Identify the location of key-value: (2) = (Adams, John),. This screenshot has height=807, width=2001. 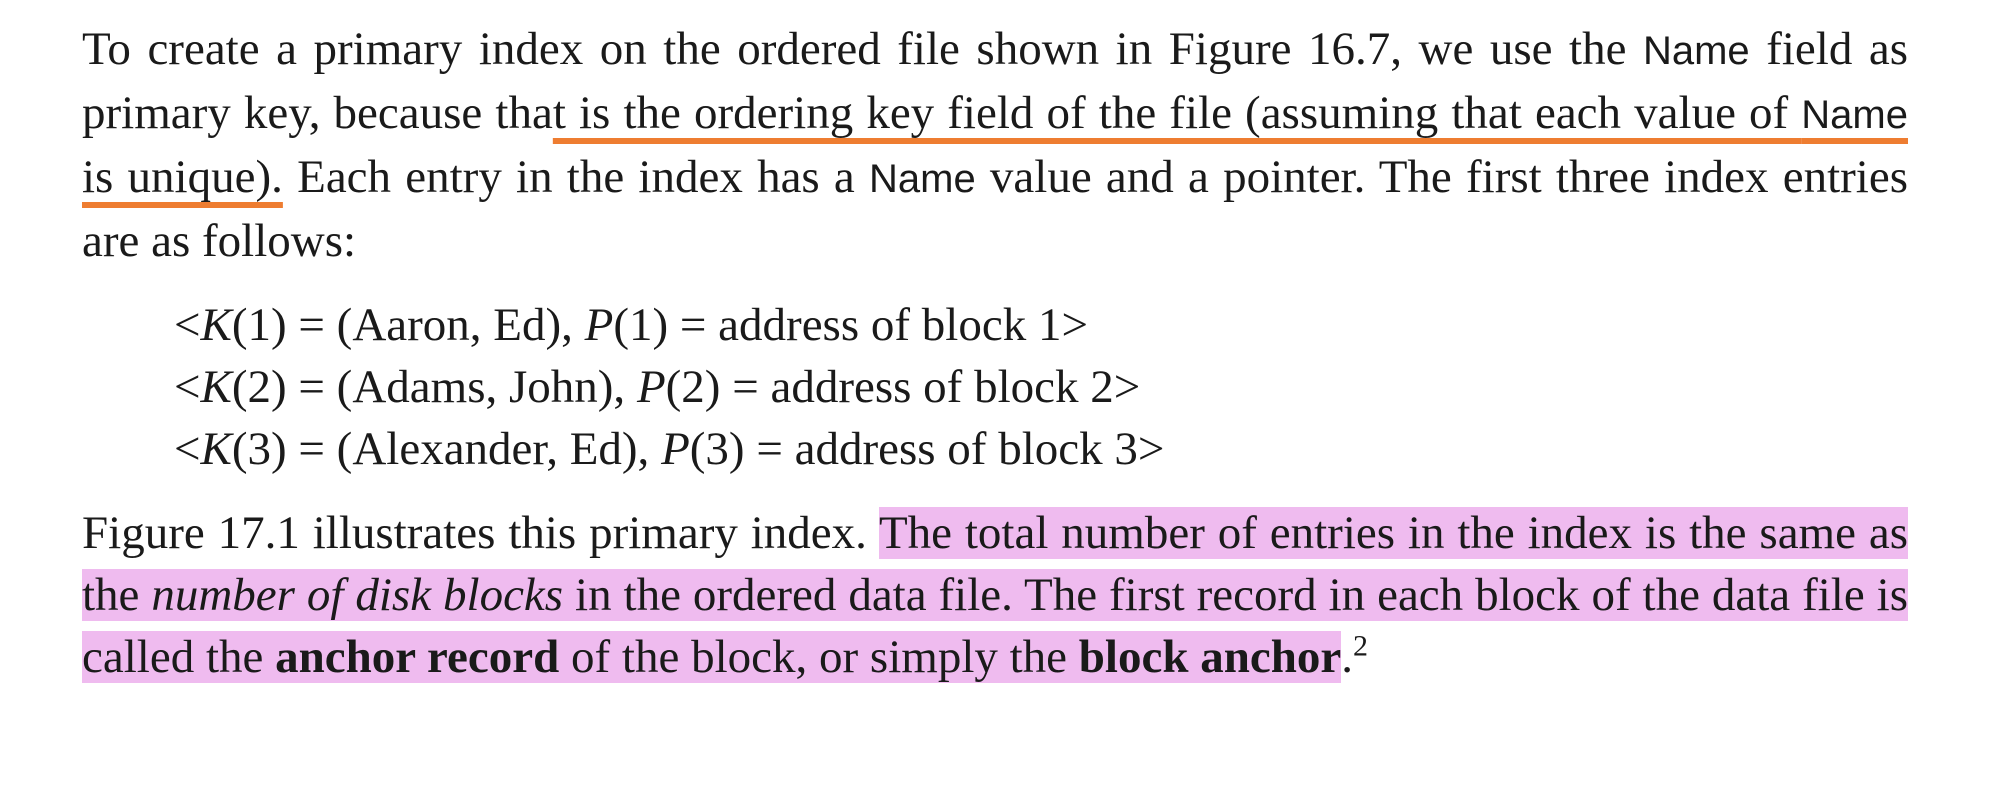
(434, 387).